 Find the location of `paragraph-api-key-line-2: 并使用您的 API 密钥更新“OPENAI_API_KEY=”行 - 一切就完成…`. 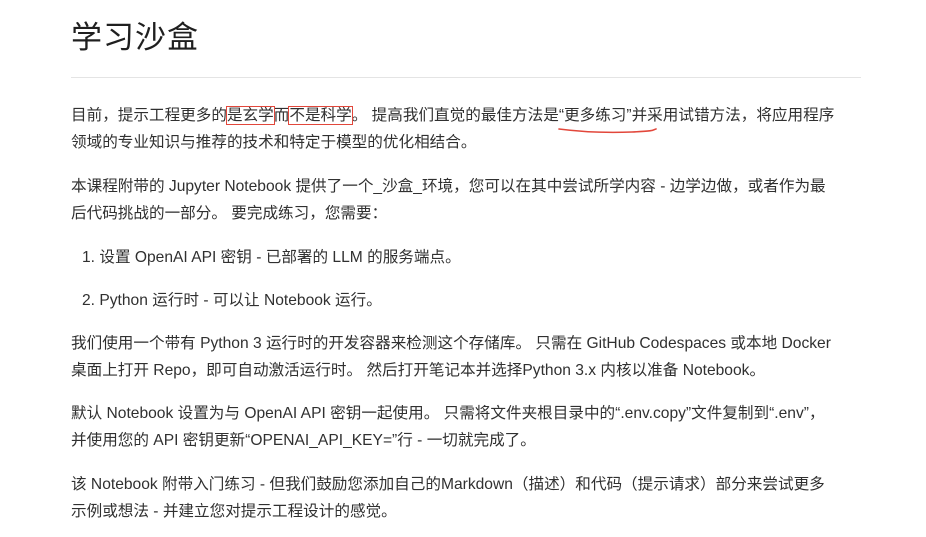

paragraph-api-key-line-2: 并使用您的 API 密钥更新“OPENAI_API_KEY=”行 - 一切就完成… is located at coordinates (303, 440).